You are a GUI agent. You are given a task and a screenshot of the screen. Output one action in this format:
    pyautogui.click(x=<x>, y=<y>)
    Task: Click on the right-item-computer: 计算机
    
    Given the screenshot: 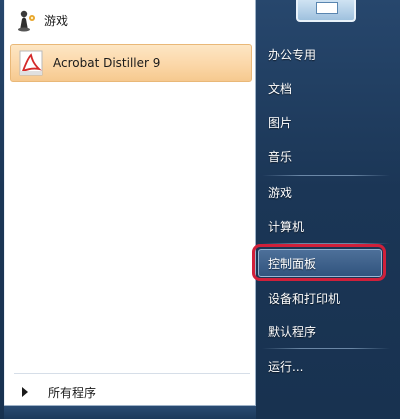 What is the action you would take?
    pyautogui.click(x=328, y=226)
    